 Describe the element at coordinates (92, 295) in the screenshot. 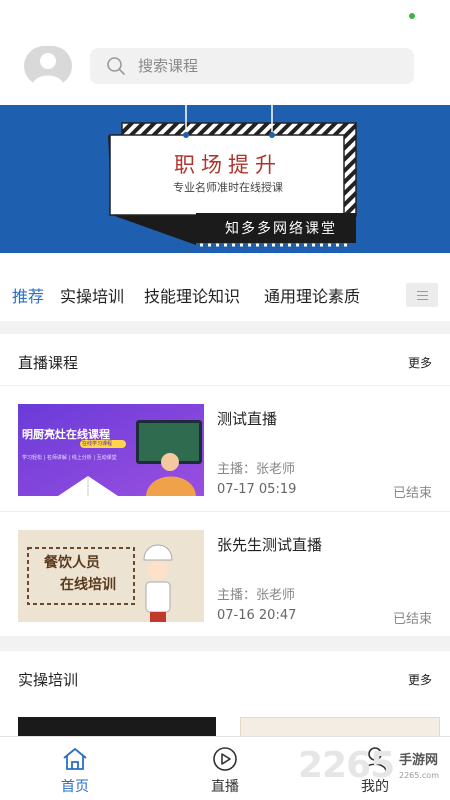

I see `tab-practice-training: 实操培训` at that location.